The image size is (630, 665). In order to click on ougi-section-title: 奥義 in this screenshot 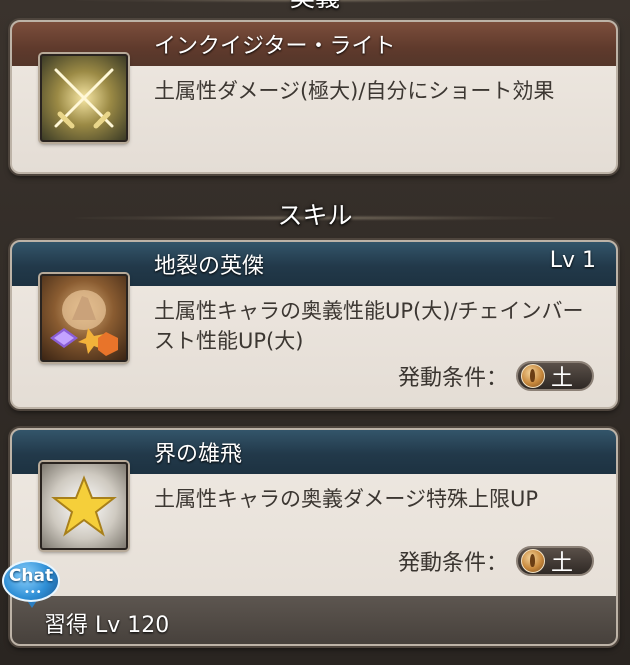, I will do `click(315, 8)`.